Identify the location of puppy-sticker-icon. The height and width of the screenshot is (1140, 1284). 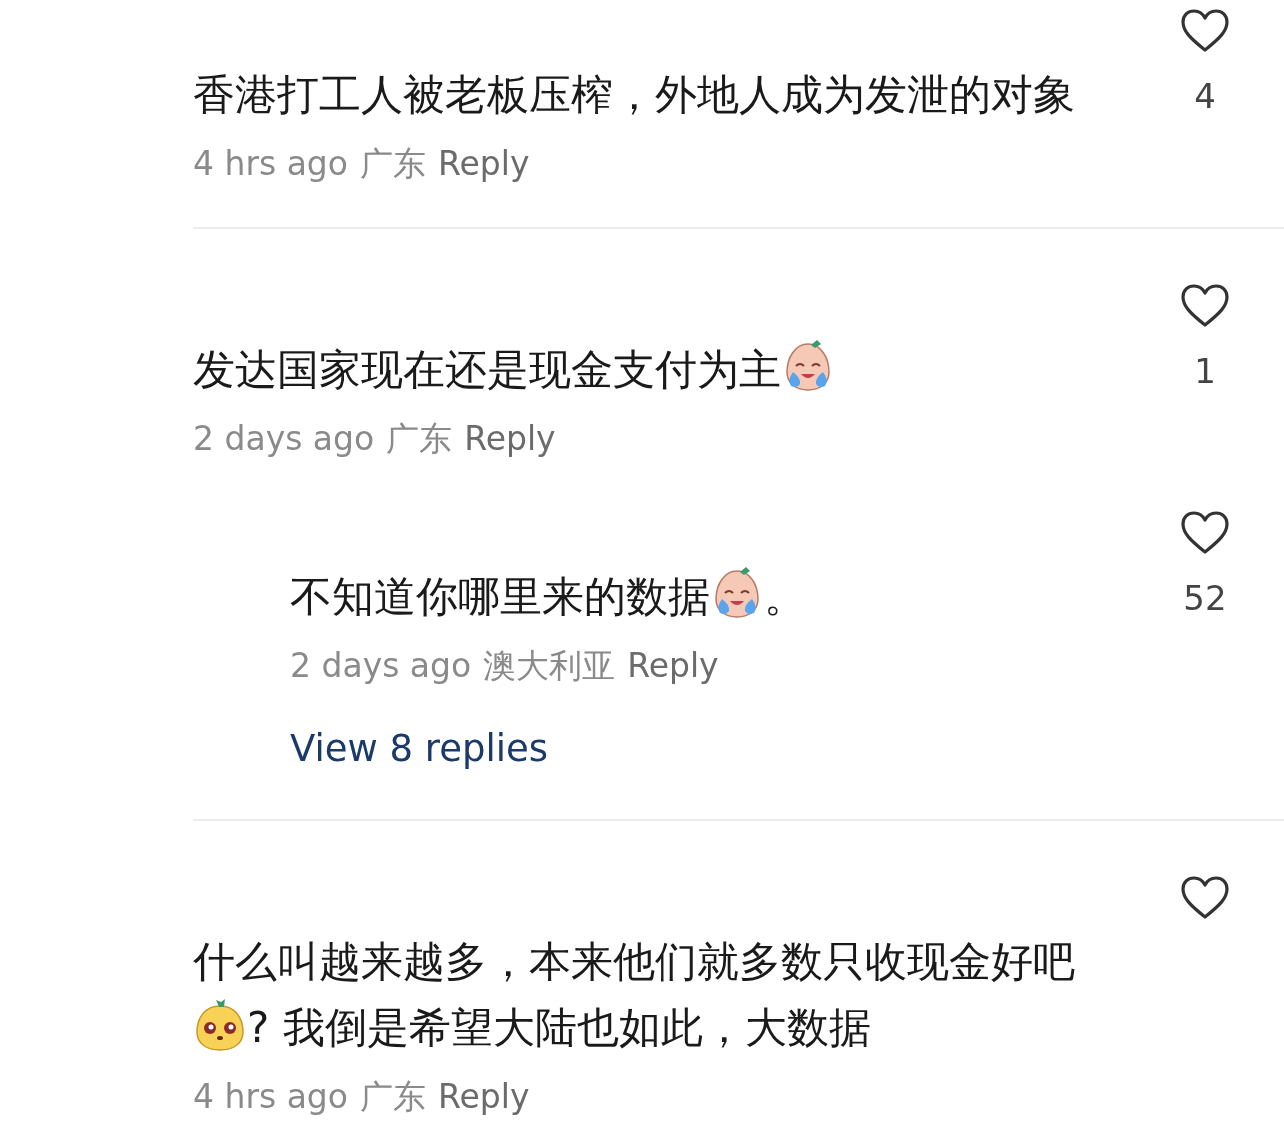
(220, 1025).